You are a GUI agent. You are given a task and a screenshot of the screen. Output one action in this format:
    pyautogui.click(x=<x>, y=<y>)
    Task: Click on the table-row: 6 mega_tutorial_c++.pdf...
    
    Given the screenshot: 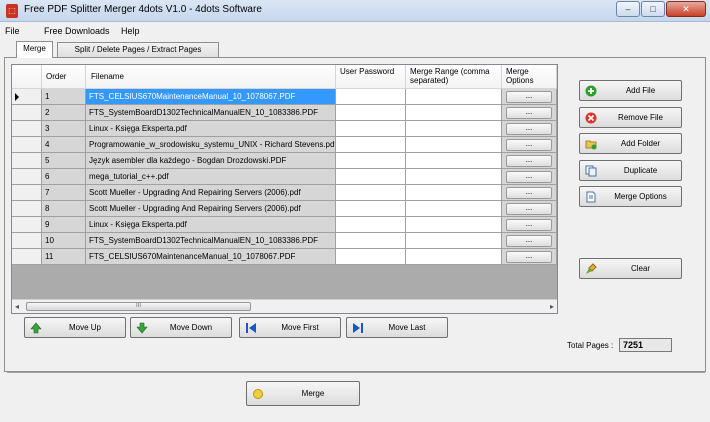 What is the action you would take?
    pyautogui.click(x=284, y=177)
    